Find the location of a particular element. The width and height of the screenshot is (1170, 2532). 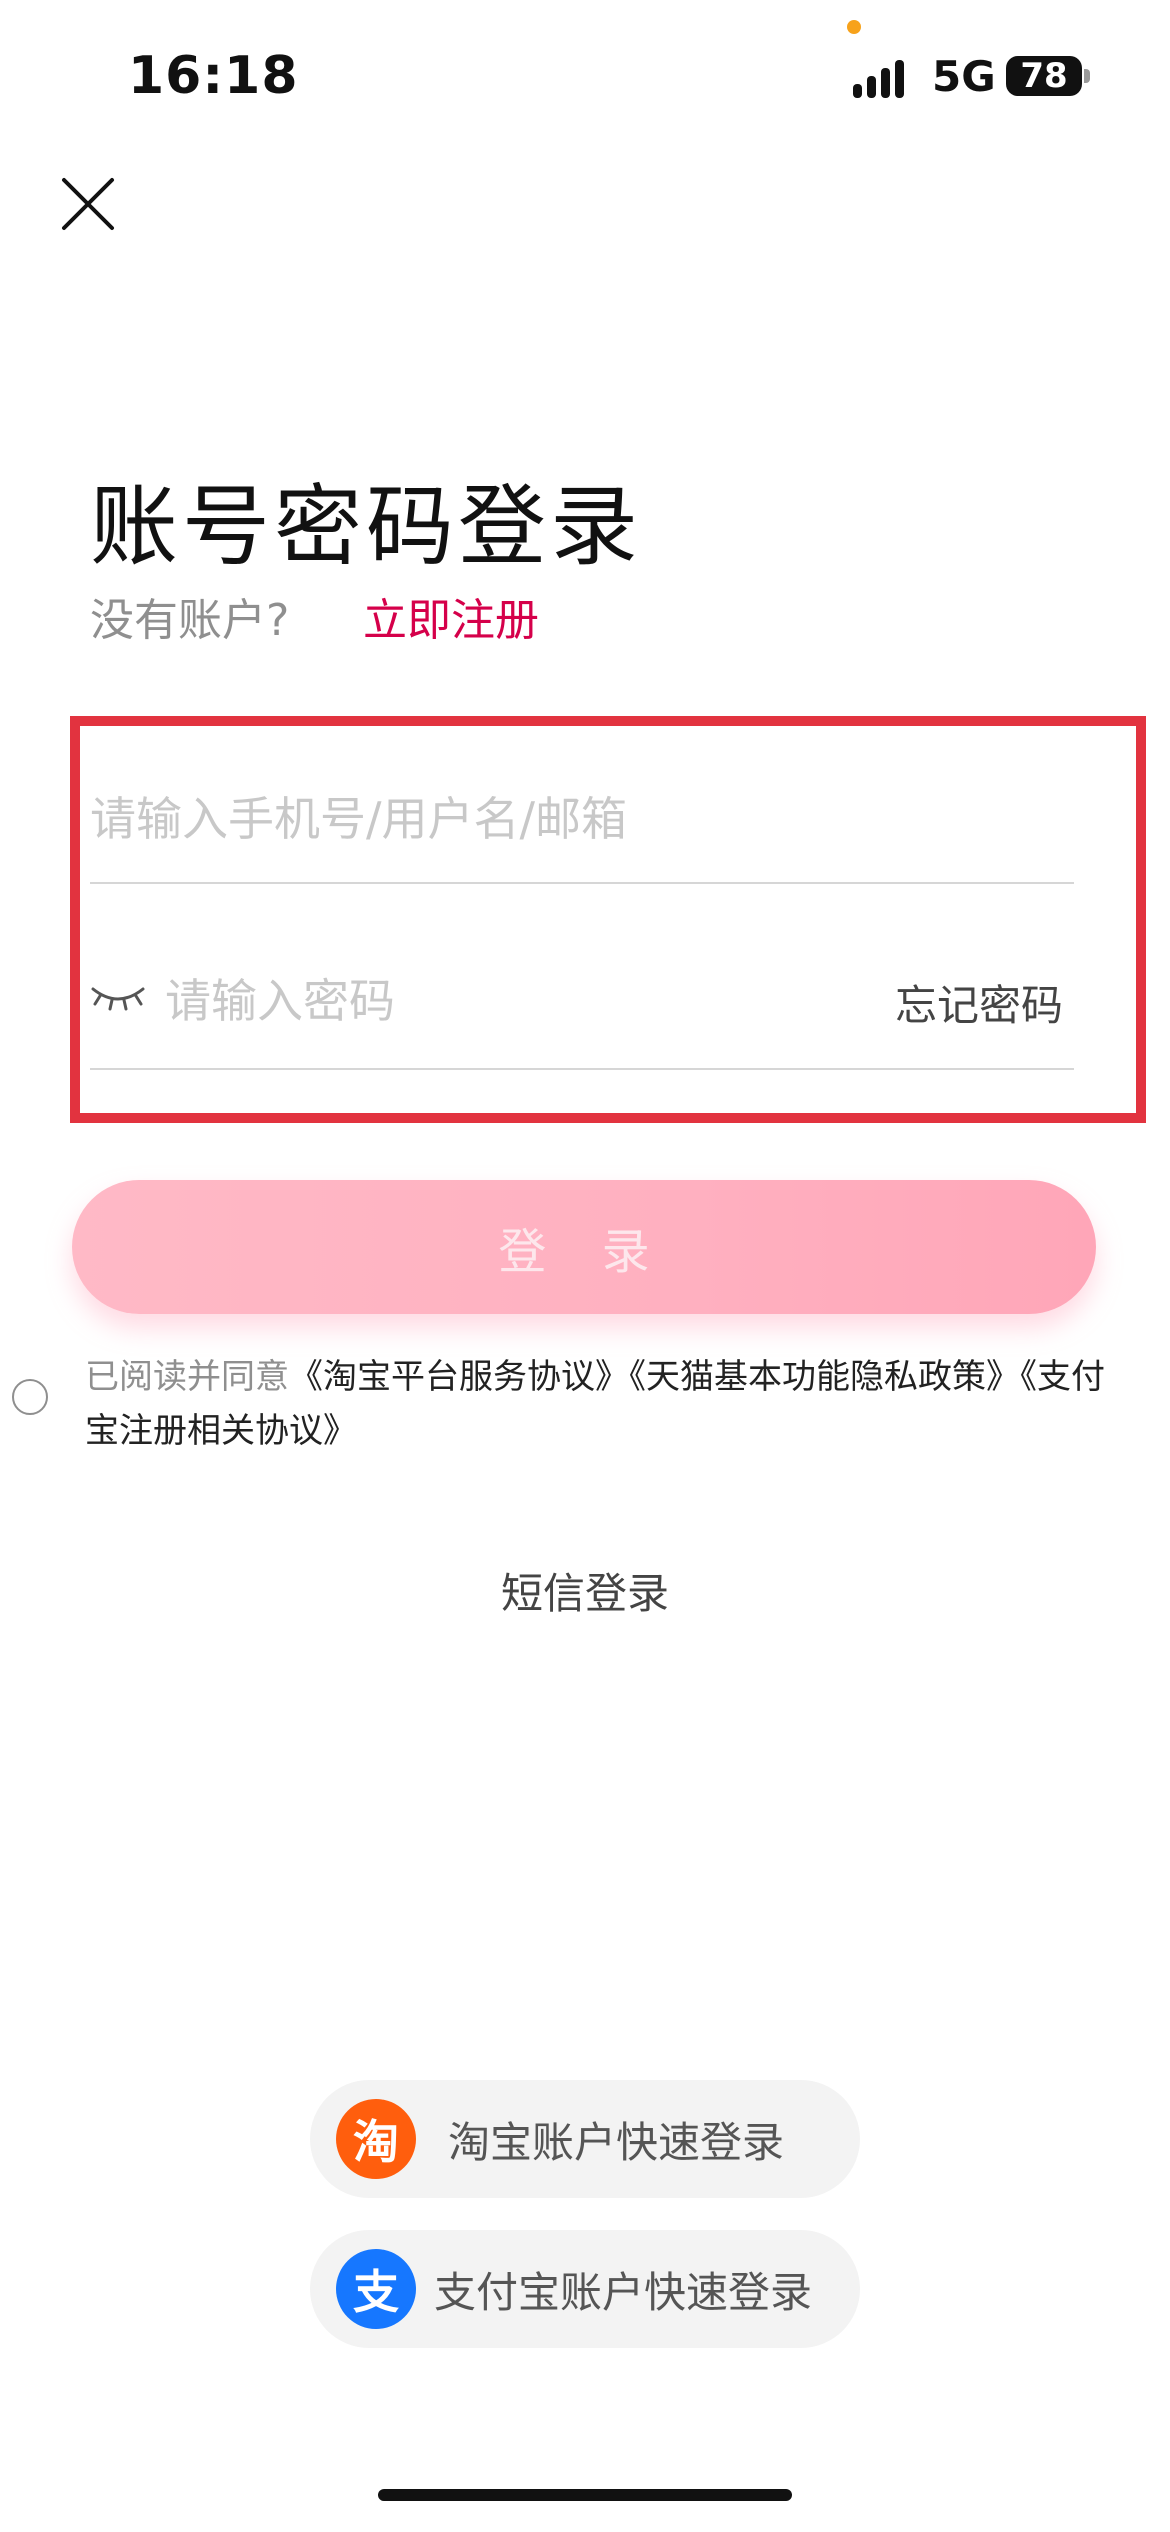

status-time: 16:18 is located at coordinates (213, 76).